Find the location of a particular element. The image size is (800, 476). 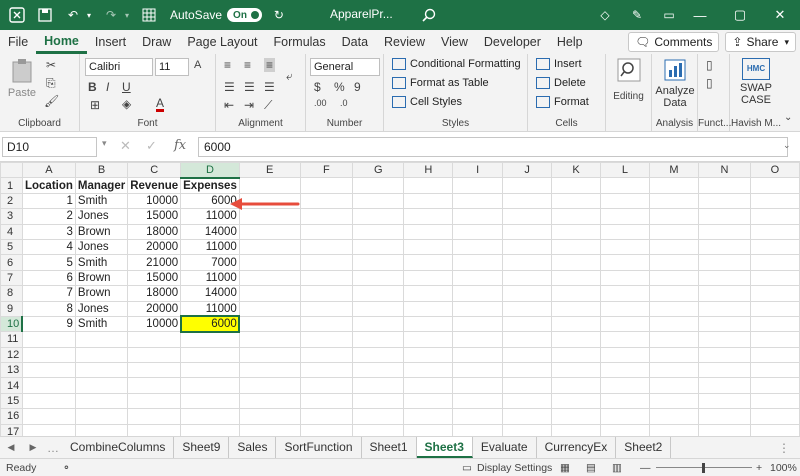

cell-n3 is located at coordinates (724, 216).